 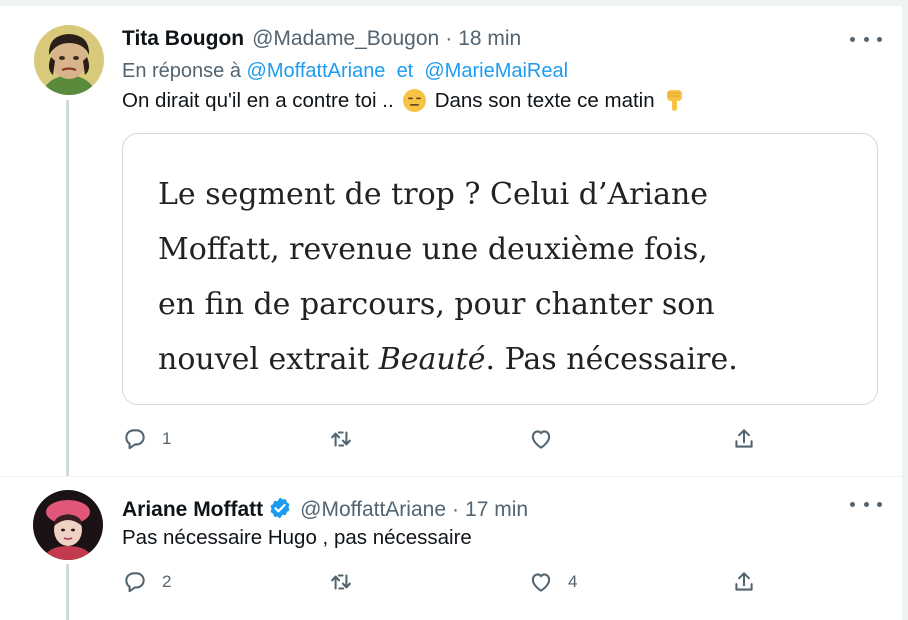 I want to click on tweet-text-part: Pas nécessaire Hugo , pas nécessaire, so click(x=297, y=537).